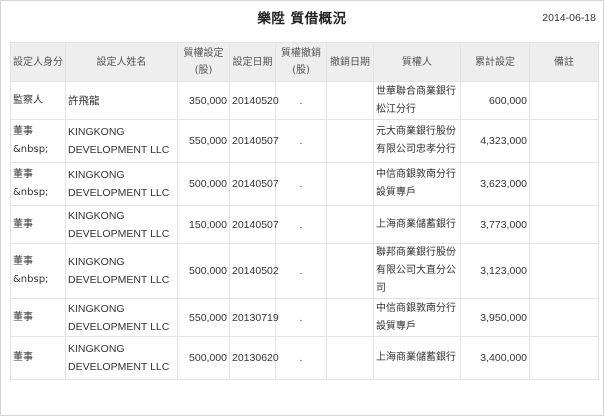 This screenshot has width=604, height=416. I want to click on header-cumulative: 累計設定, so click(495, 62).